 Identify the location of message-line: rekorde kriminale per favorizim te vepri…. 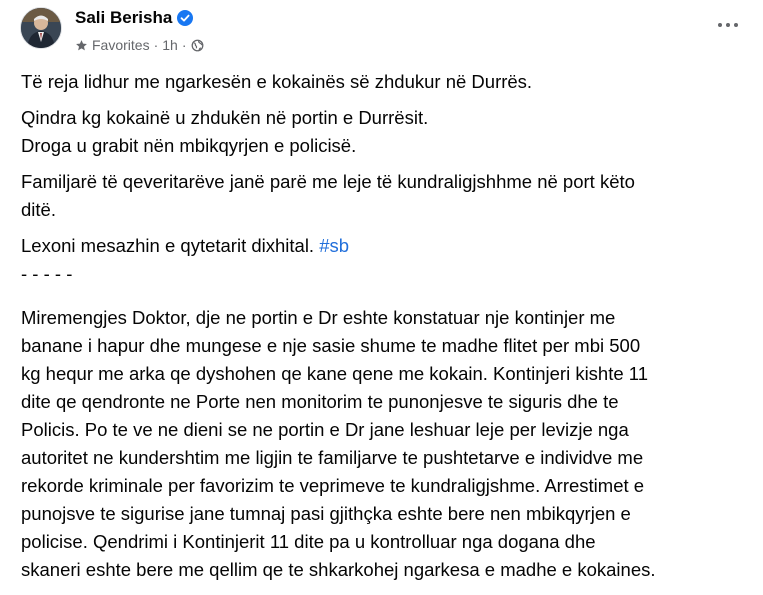
(333, 485).